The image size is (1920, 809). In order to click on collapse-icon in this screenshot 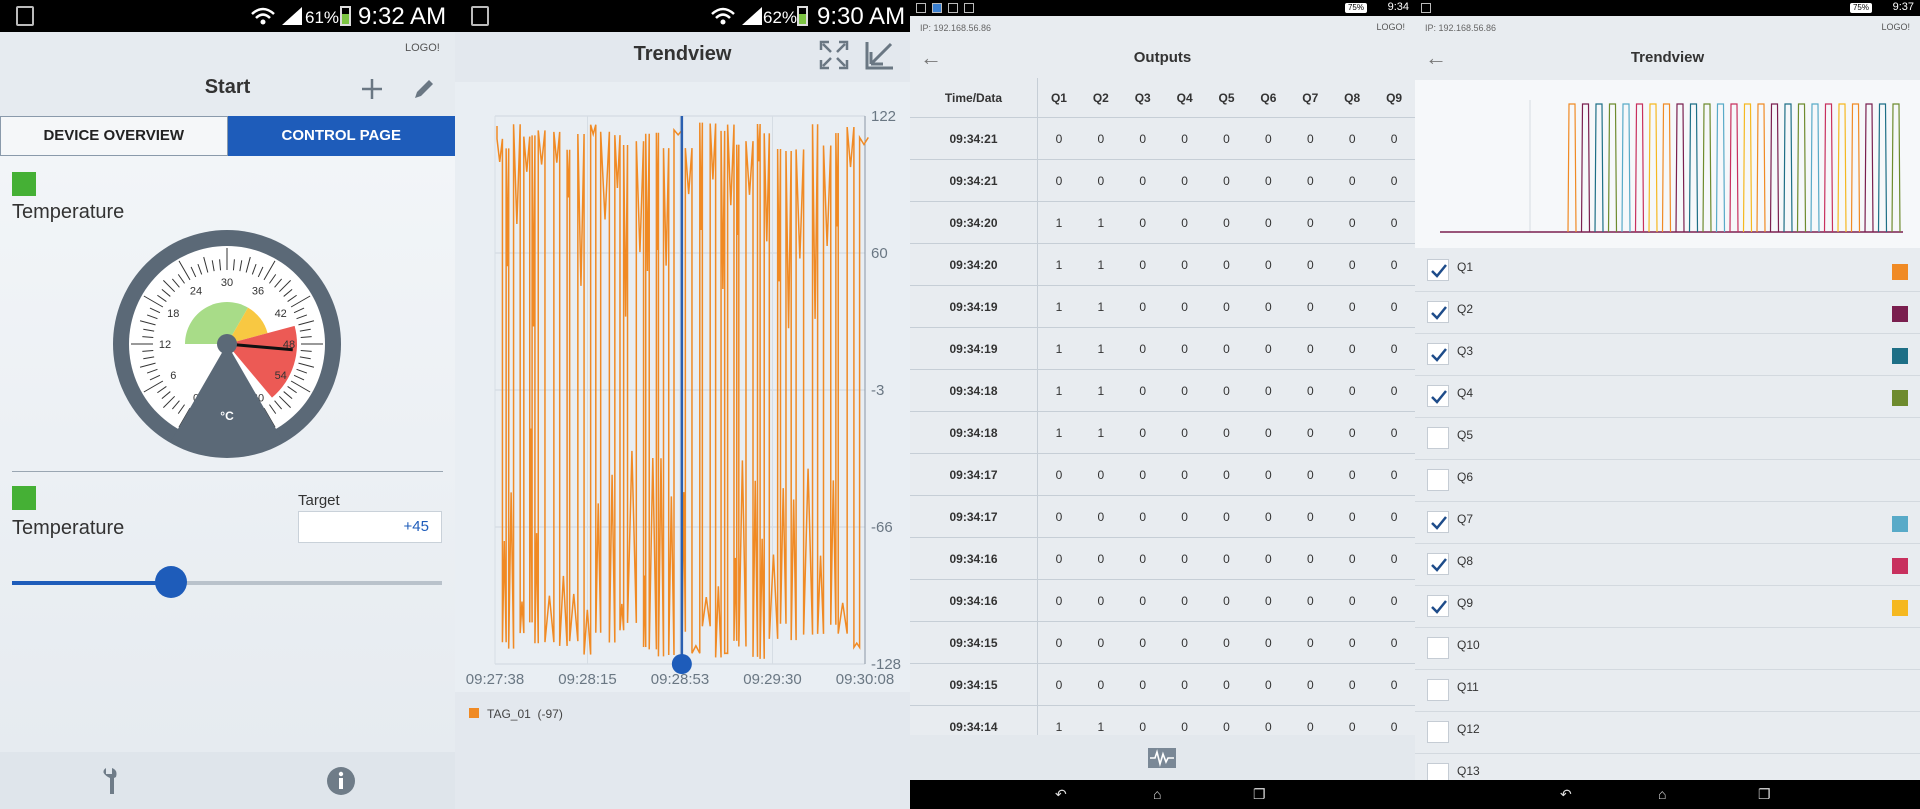, I will do `click(880, 55)`.